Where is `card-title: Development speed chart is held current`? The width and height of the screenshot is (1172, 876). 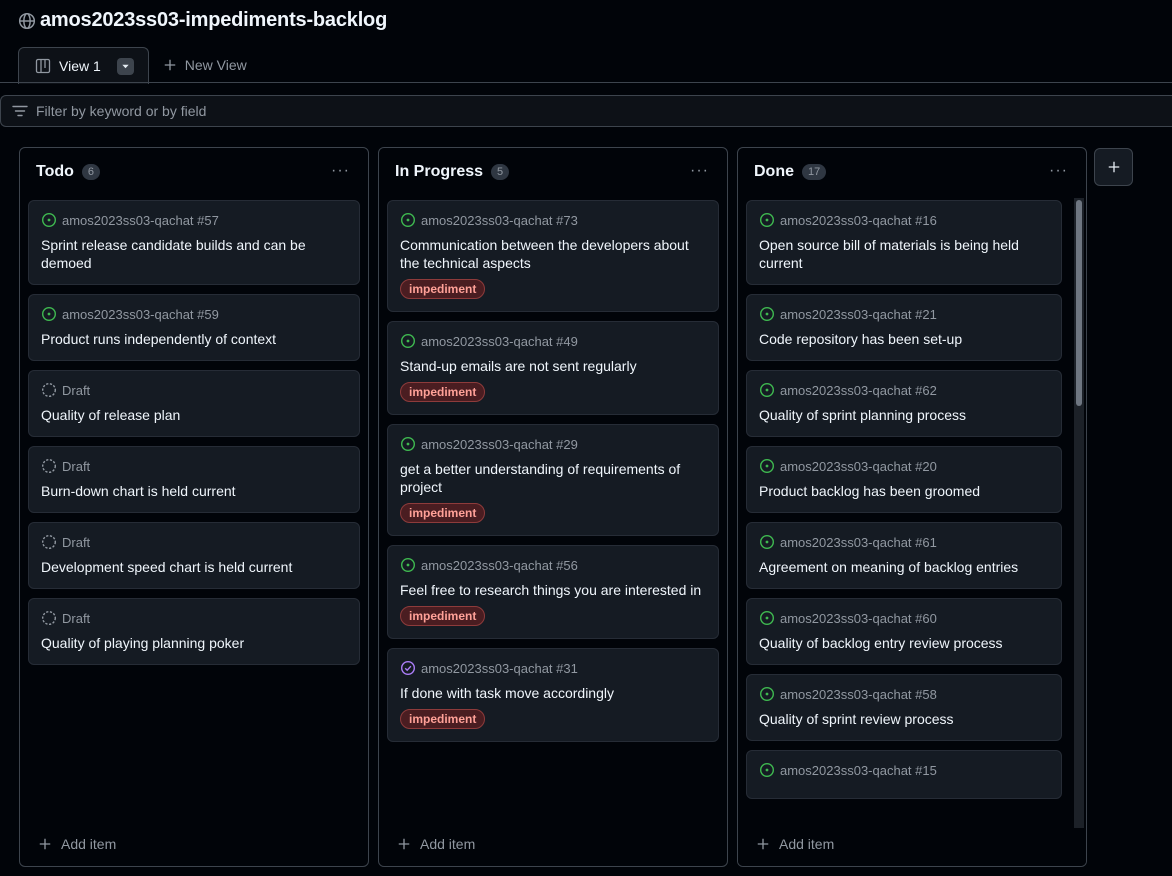 card-title: Development speed chart is held current is located at coordinates (194, 567).